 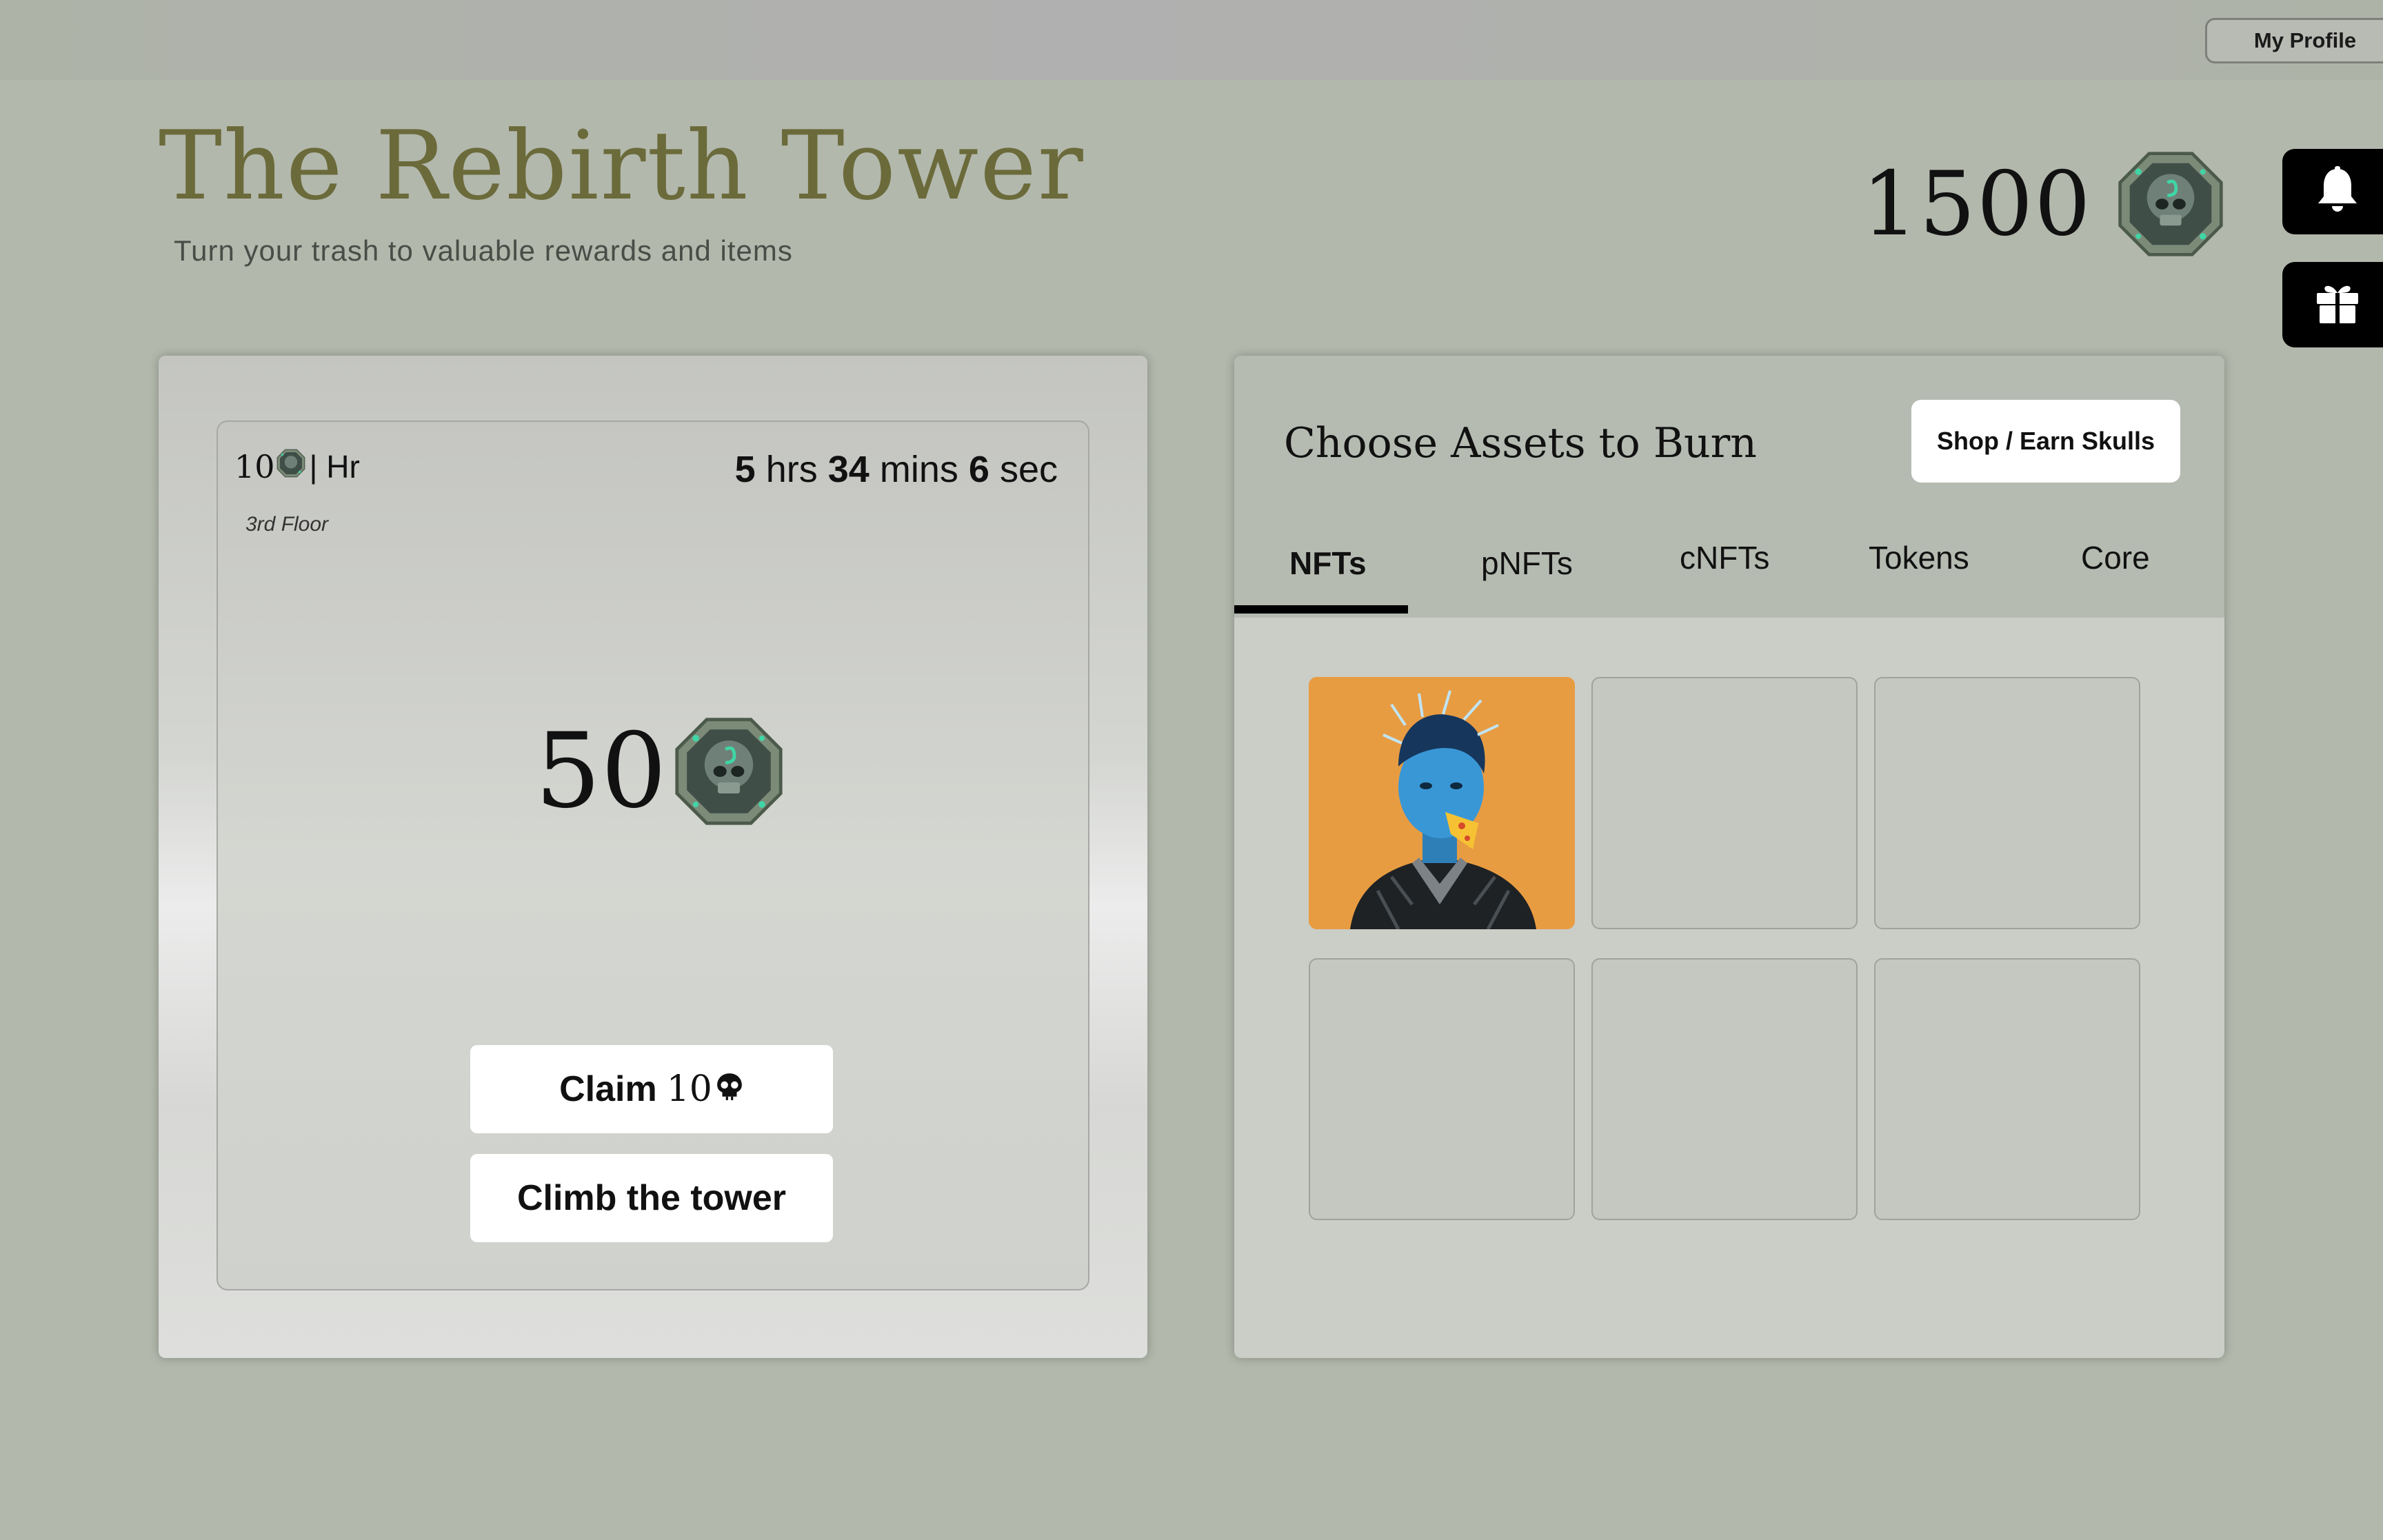 What do you see at coordinates (287, 525) in the screenshot?
I see `floor-label: 3rd Floor` at bounding box center [287, 525].